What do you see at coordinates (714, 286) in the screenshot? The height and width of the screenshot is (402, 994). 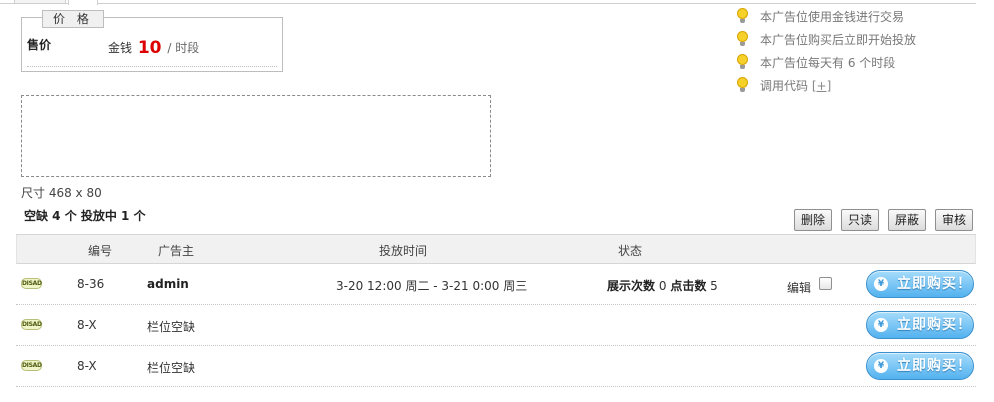 I see `clicks-count: 5` at bounding box center [714, 286].